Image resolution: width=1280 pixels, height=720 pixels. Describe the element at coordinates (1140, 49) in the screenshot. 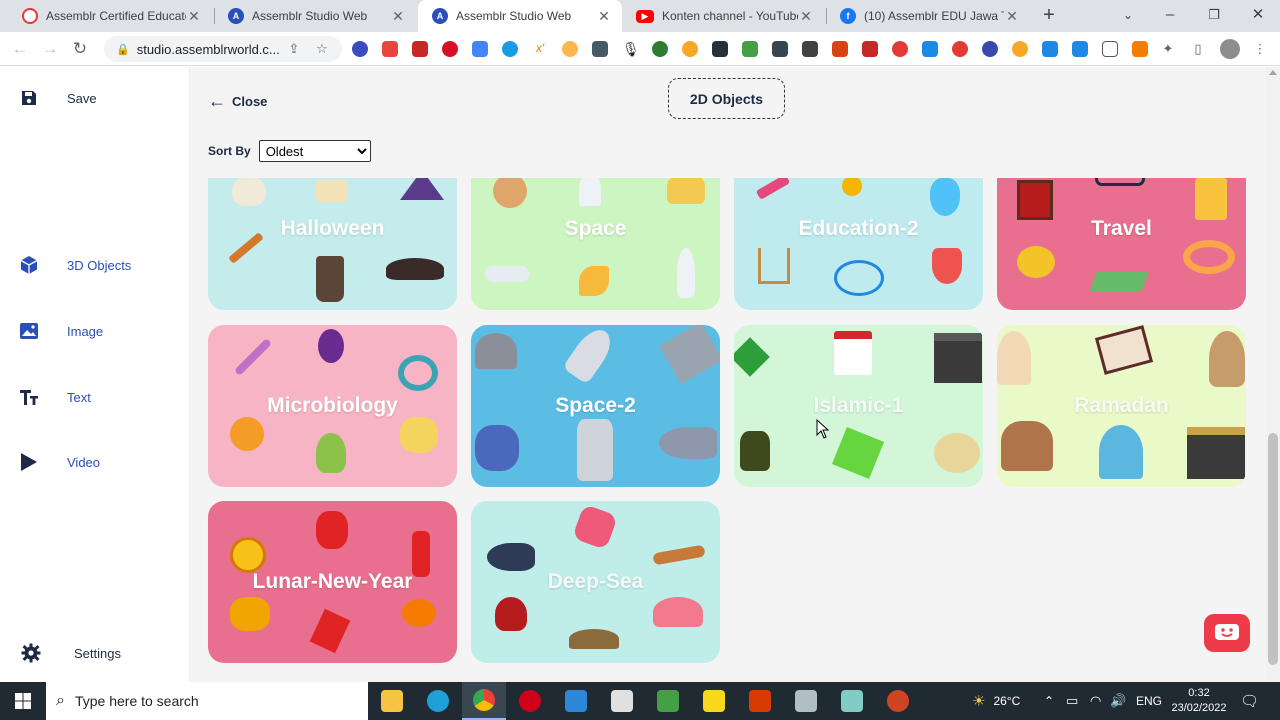

I see `metamask-icon` at that location.